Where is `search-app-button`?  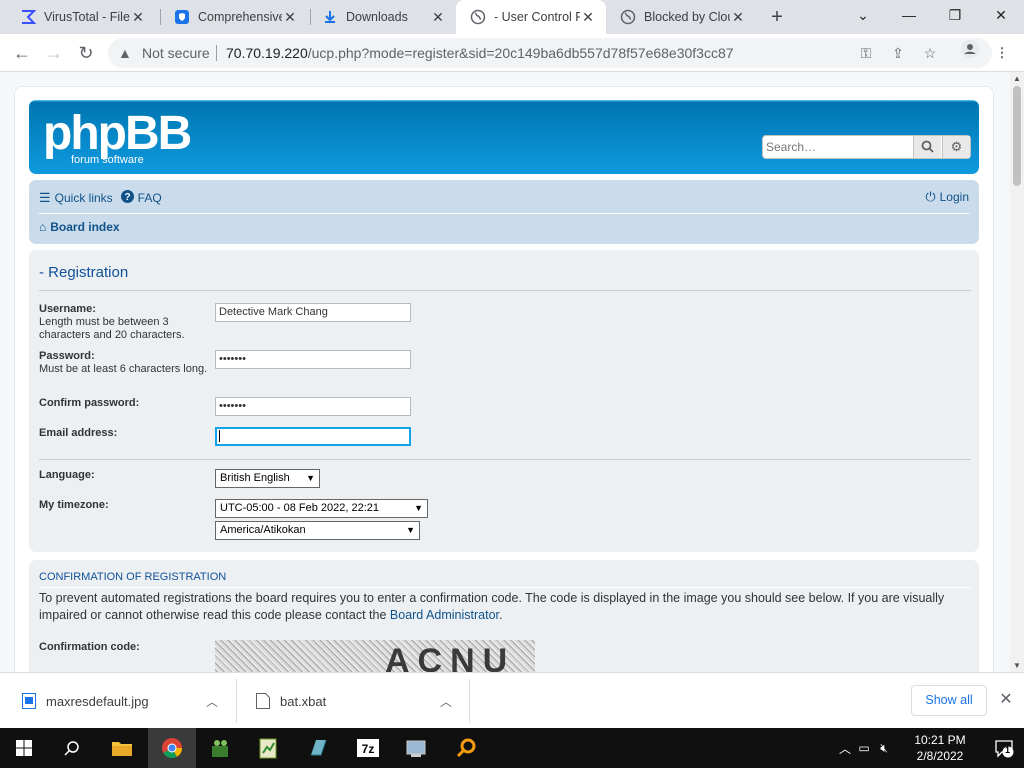
search-app-button is located at coordinates (466, 748).